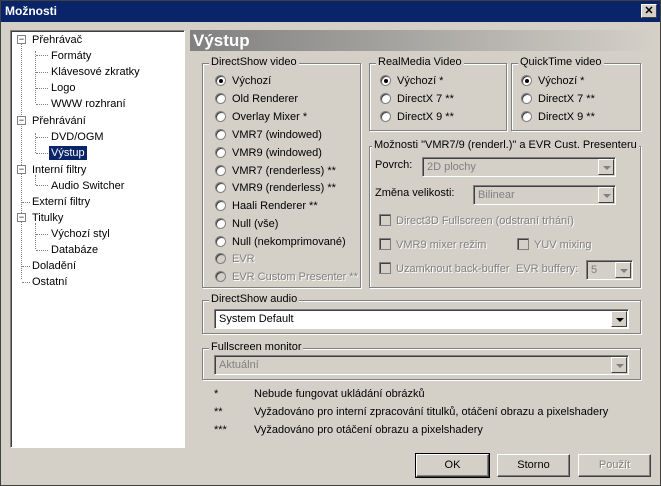 This screenshot has height=486, width=661. I want to click on radio-rm-directx9: DirectX 9 **, so click(417, 117).